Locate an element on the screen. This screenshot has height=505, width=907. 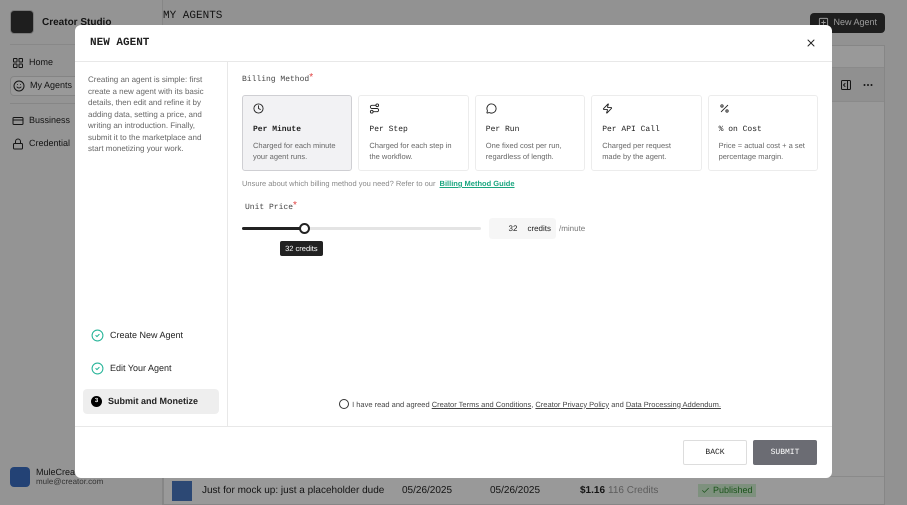
updated-date: 05/26/2025 is located at coordinates (516, 491).